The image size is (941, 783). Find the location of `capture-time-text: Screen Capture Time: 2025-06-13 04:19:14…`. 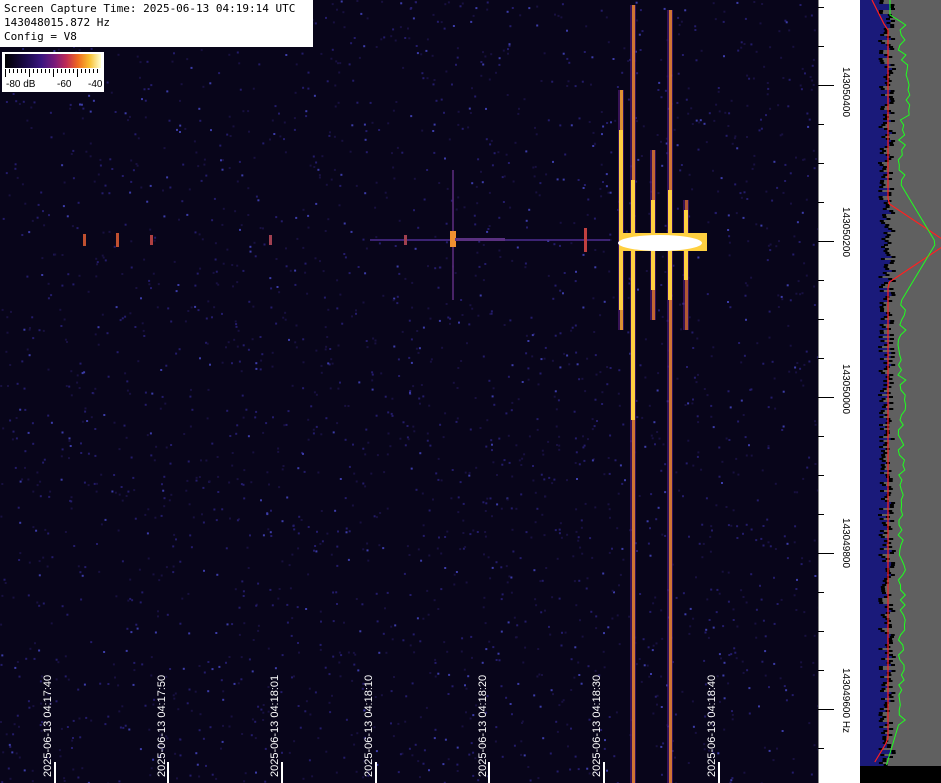

capture-time-text: Screen Capture Time: 2025-06-13 04:19:14… is located at coordinates (150, 8).